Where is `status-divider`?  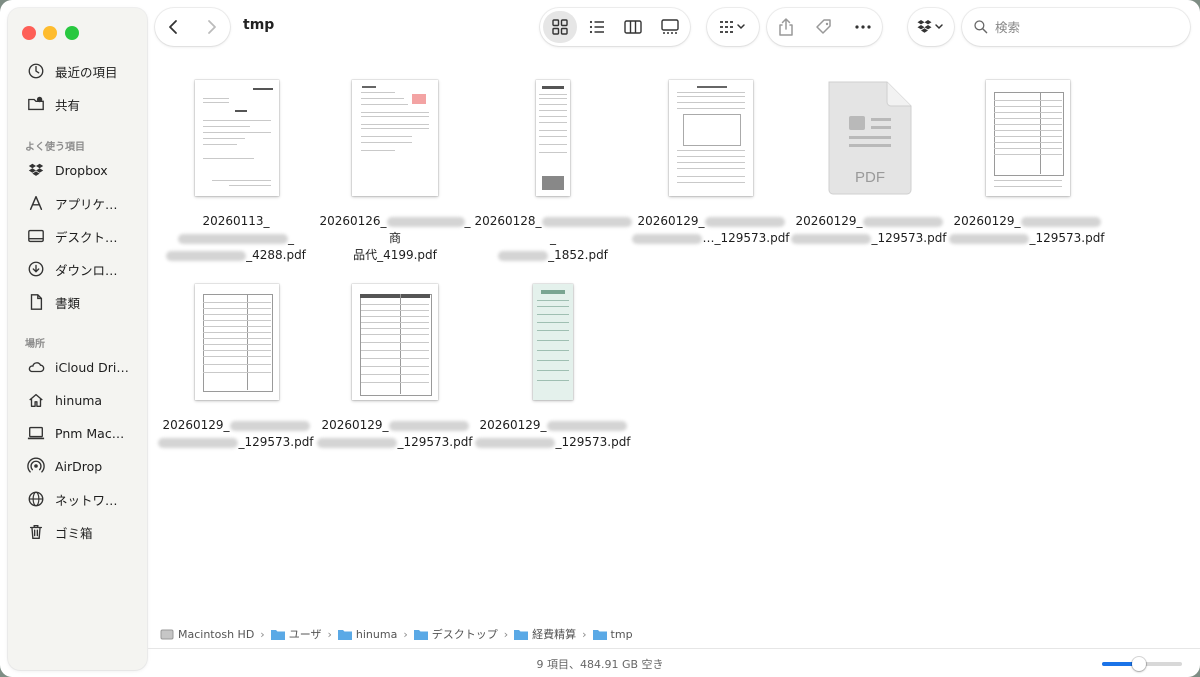 status-divider is located at coordinates (674, 648).